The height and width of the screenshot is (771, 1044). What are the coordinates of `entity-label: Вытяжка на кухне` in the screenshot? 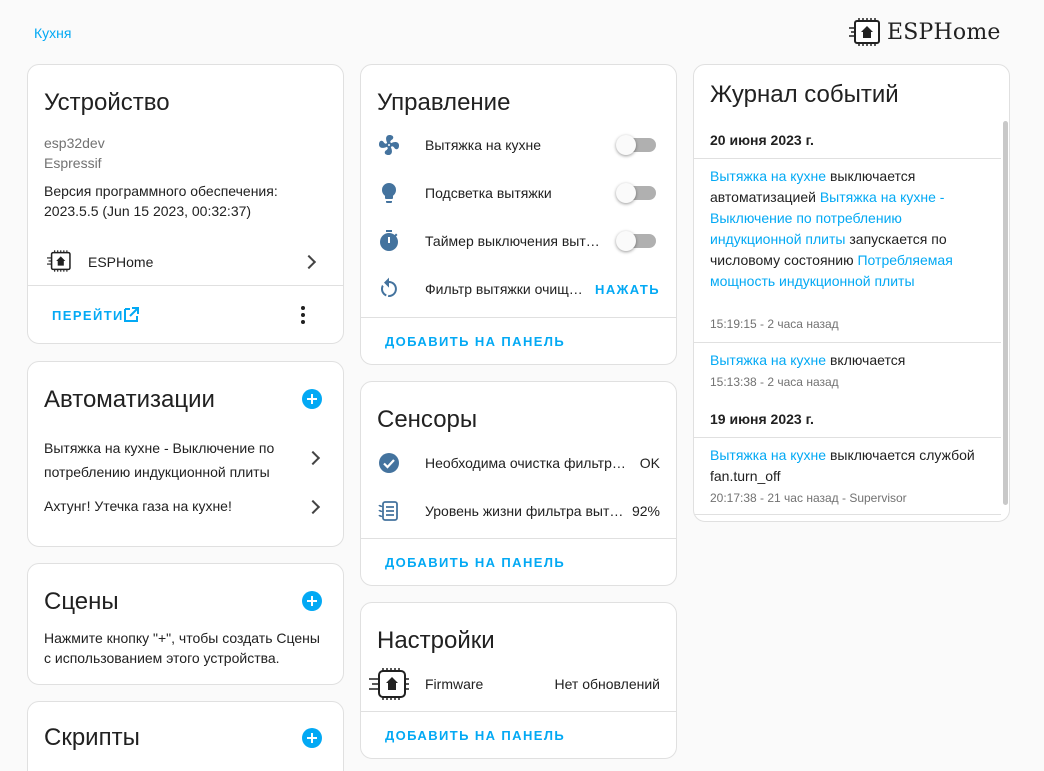 It's located at (483, 145).